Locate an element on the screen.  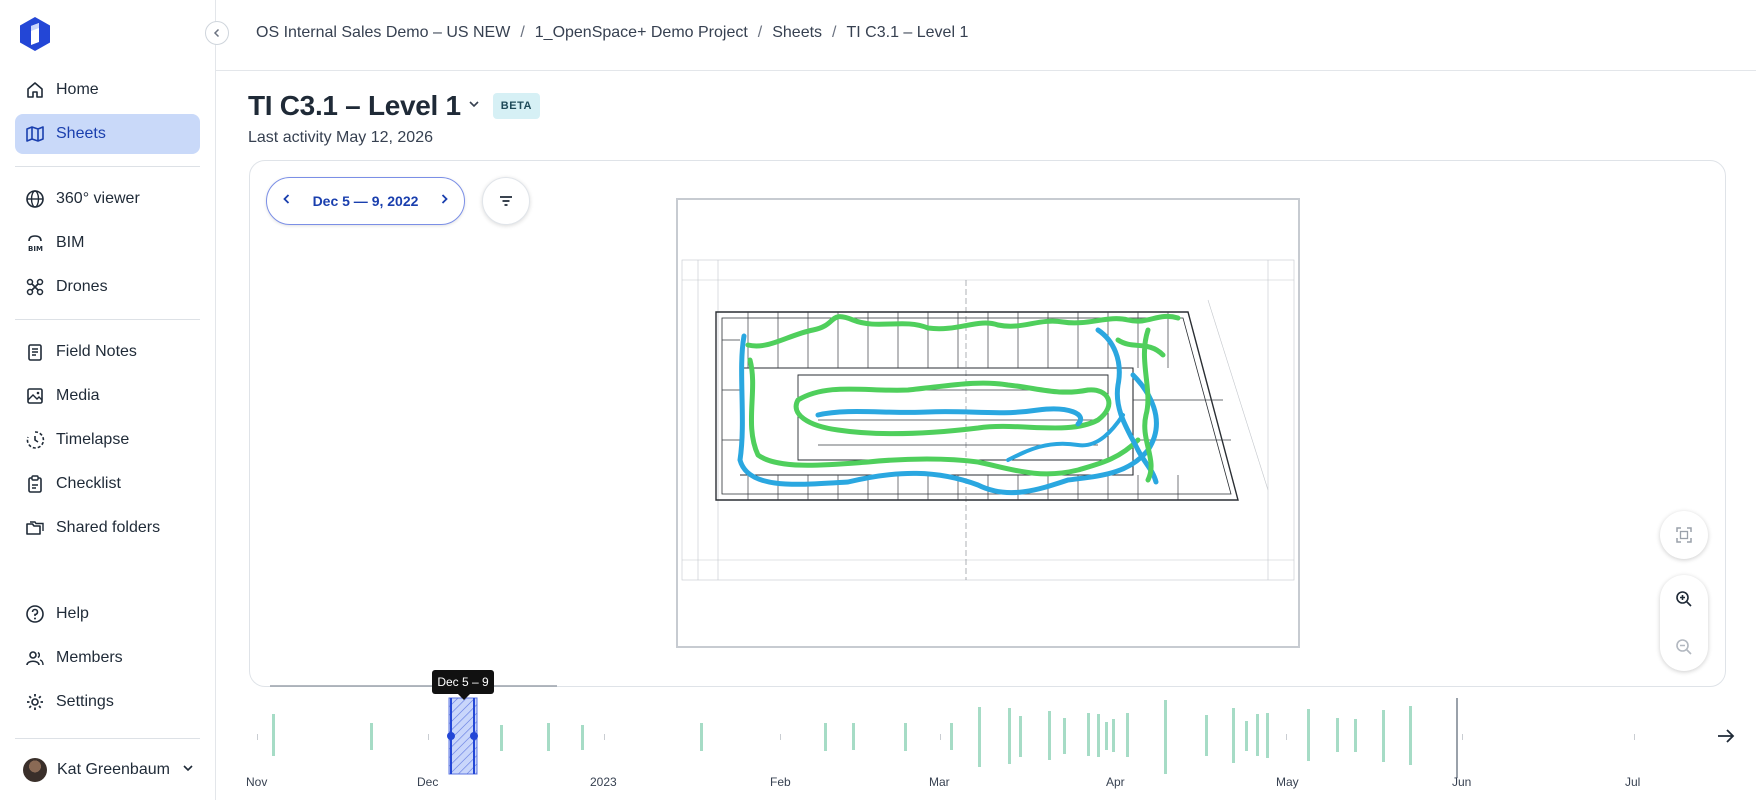
sidebar-item-360-viewer: 360° viewer is located at coordinates (107, 199).